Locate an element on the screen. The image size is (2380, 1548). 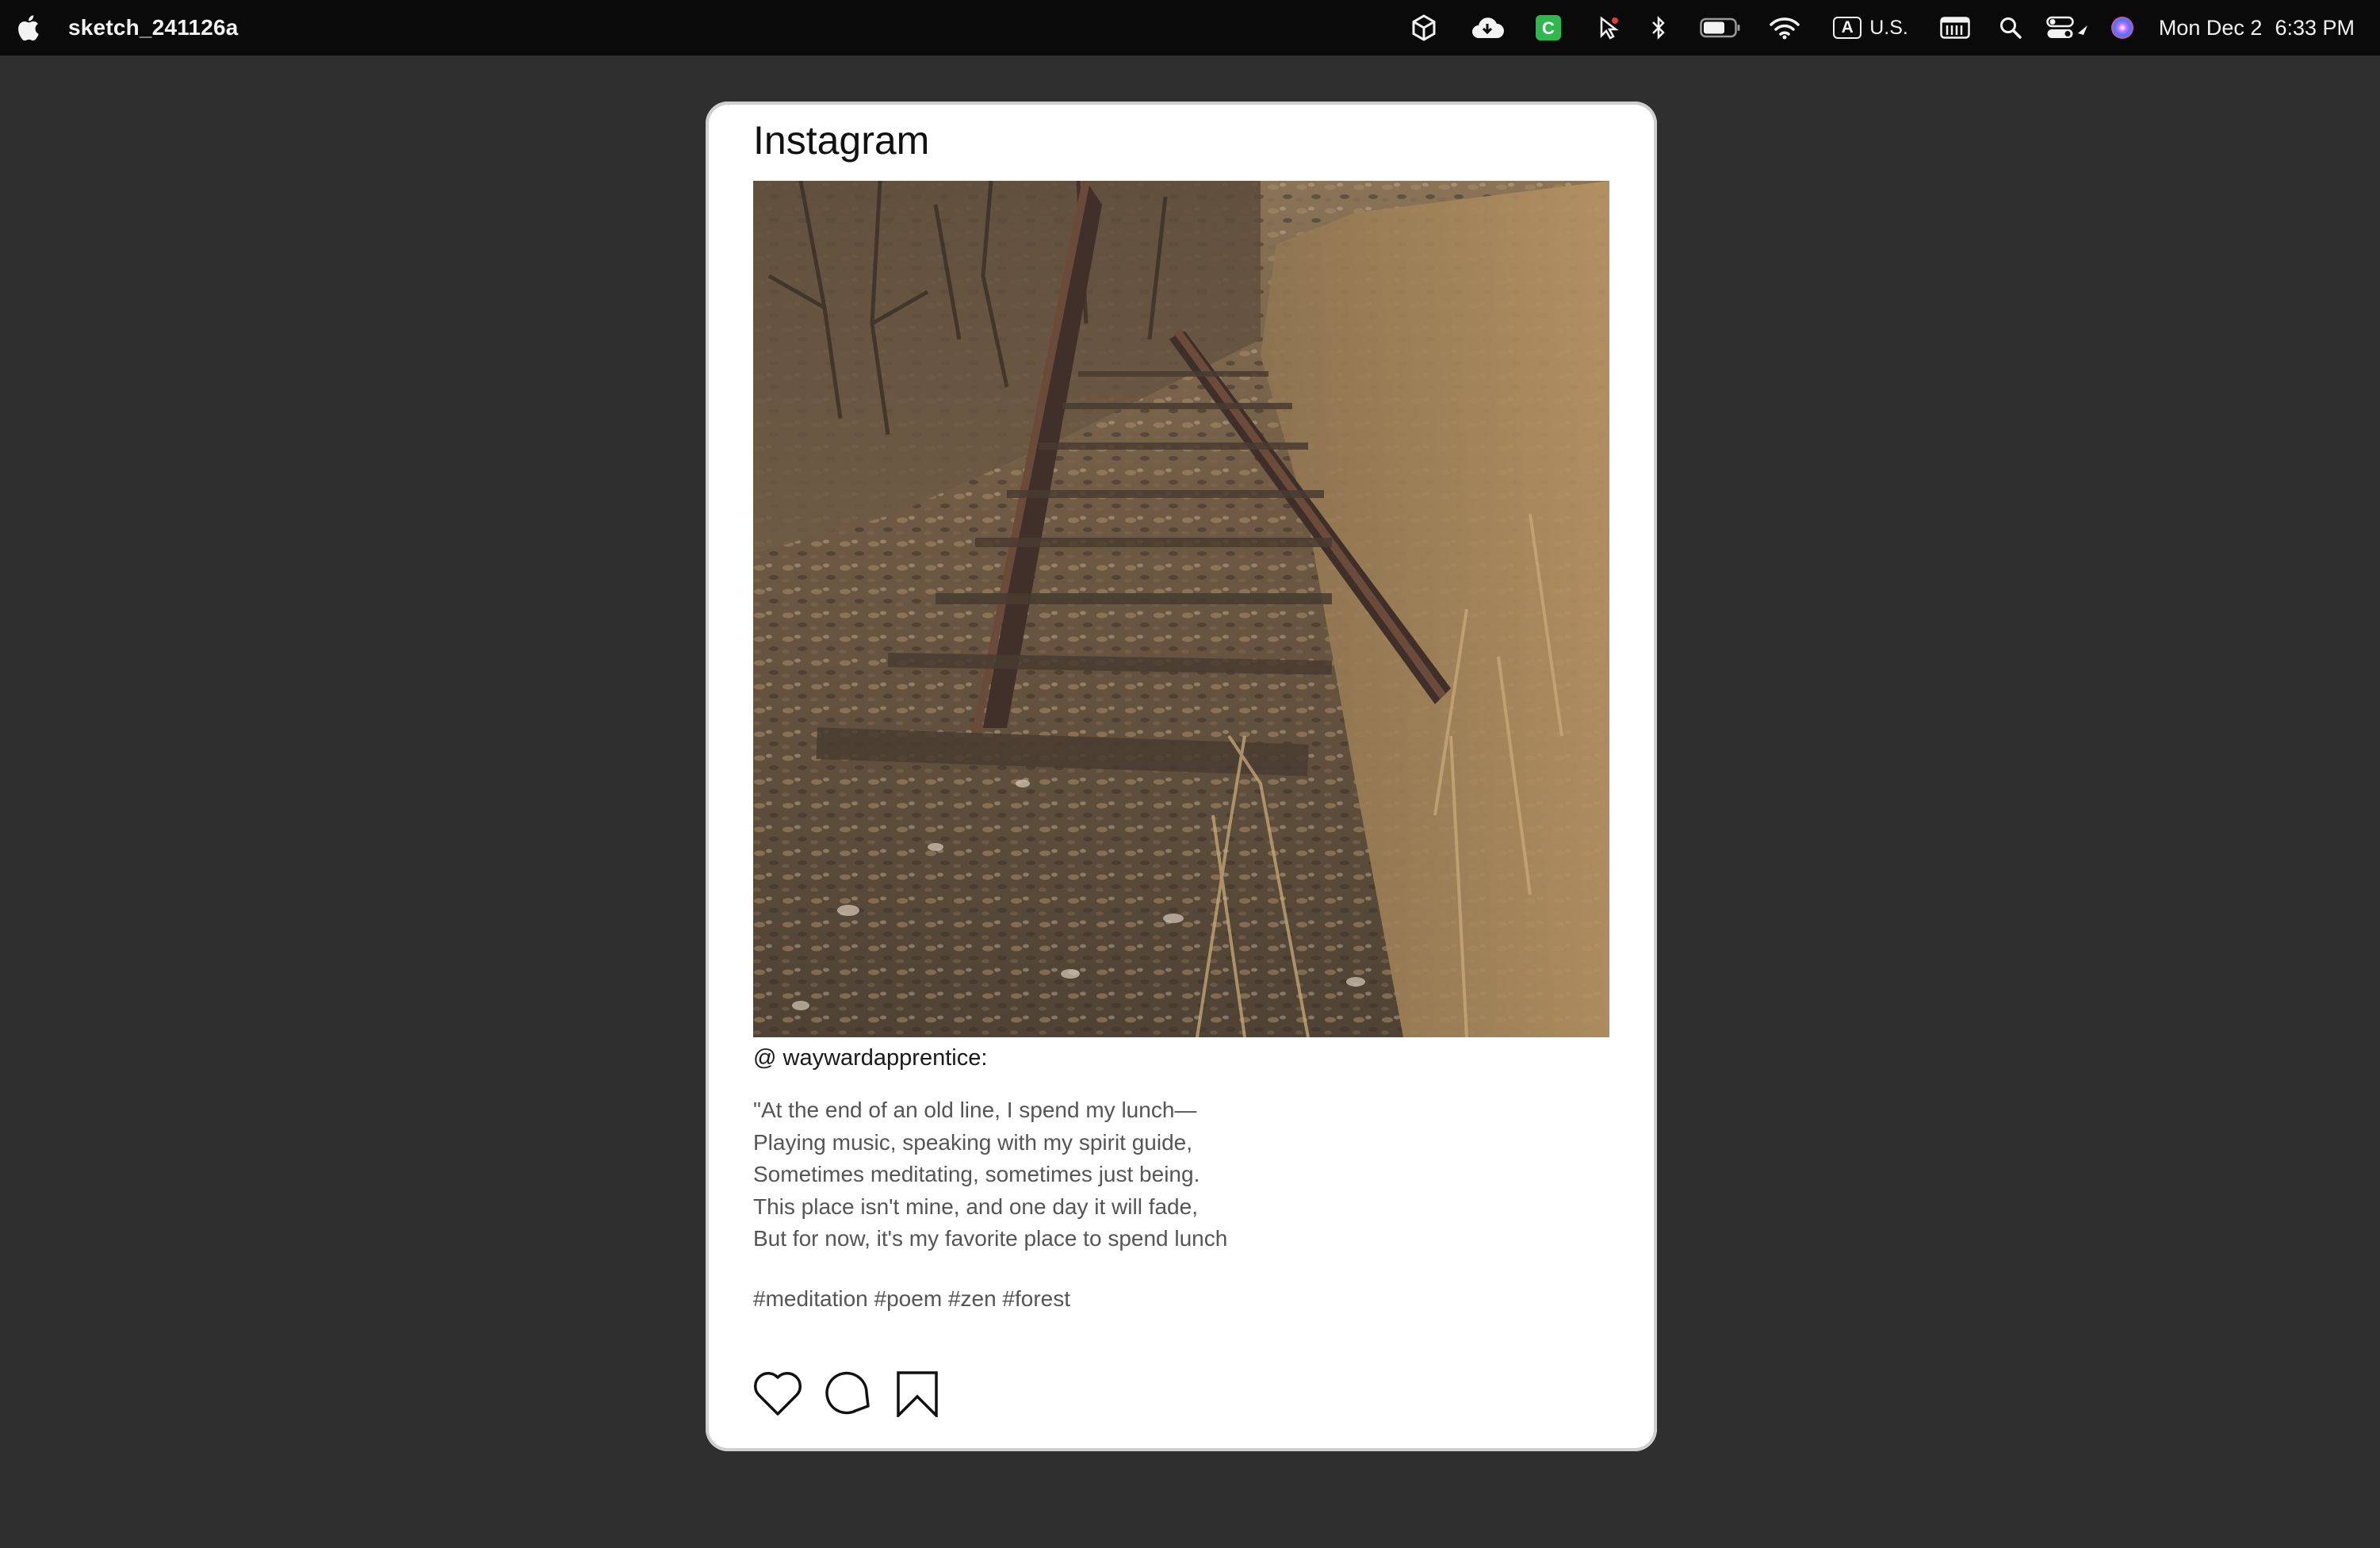
heart-icon is located at coordinates (778, 1393).